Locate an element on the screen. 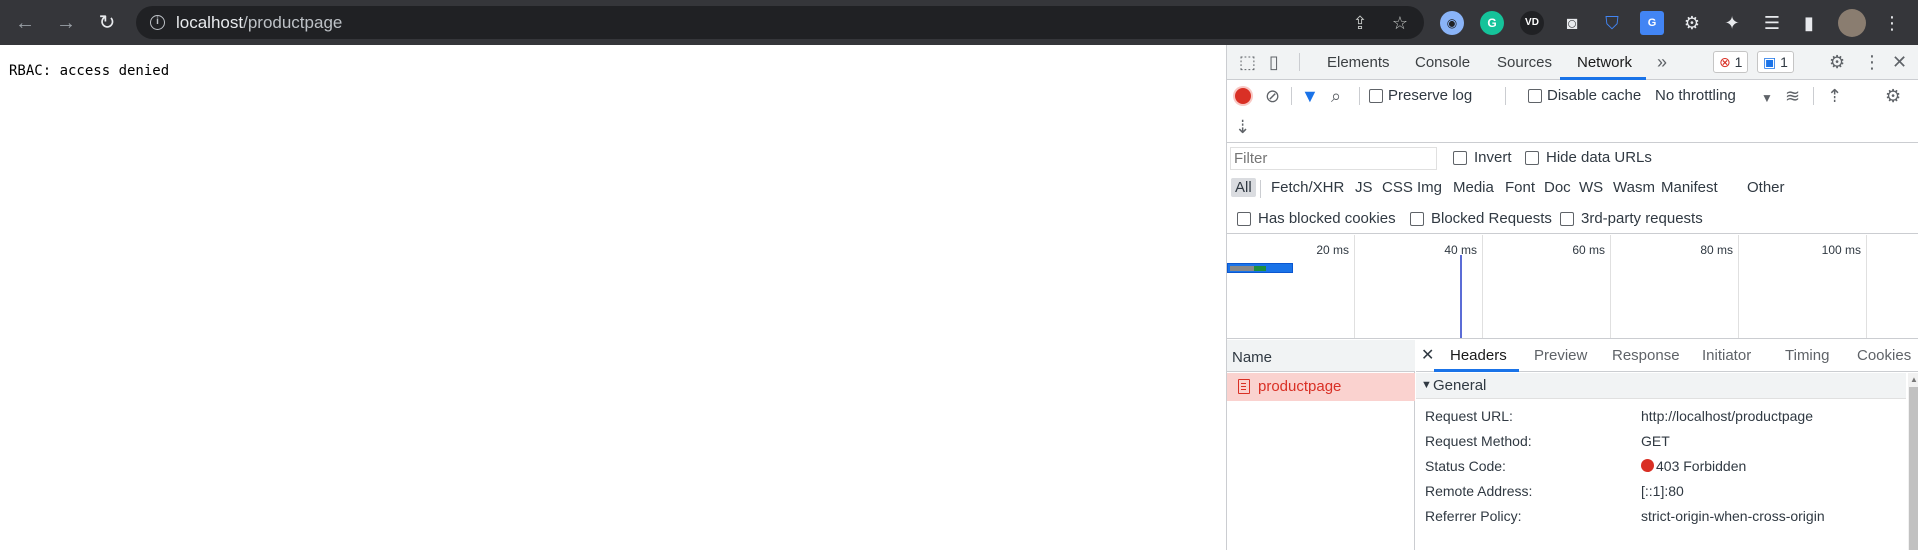  side-panel-icon: ▮ is located at coordinates (1809, 23).